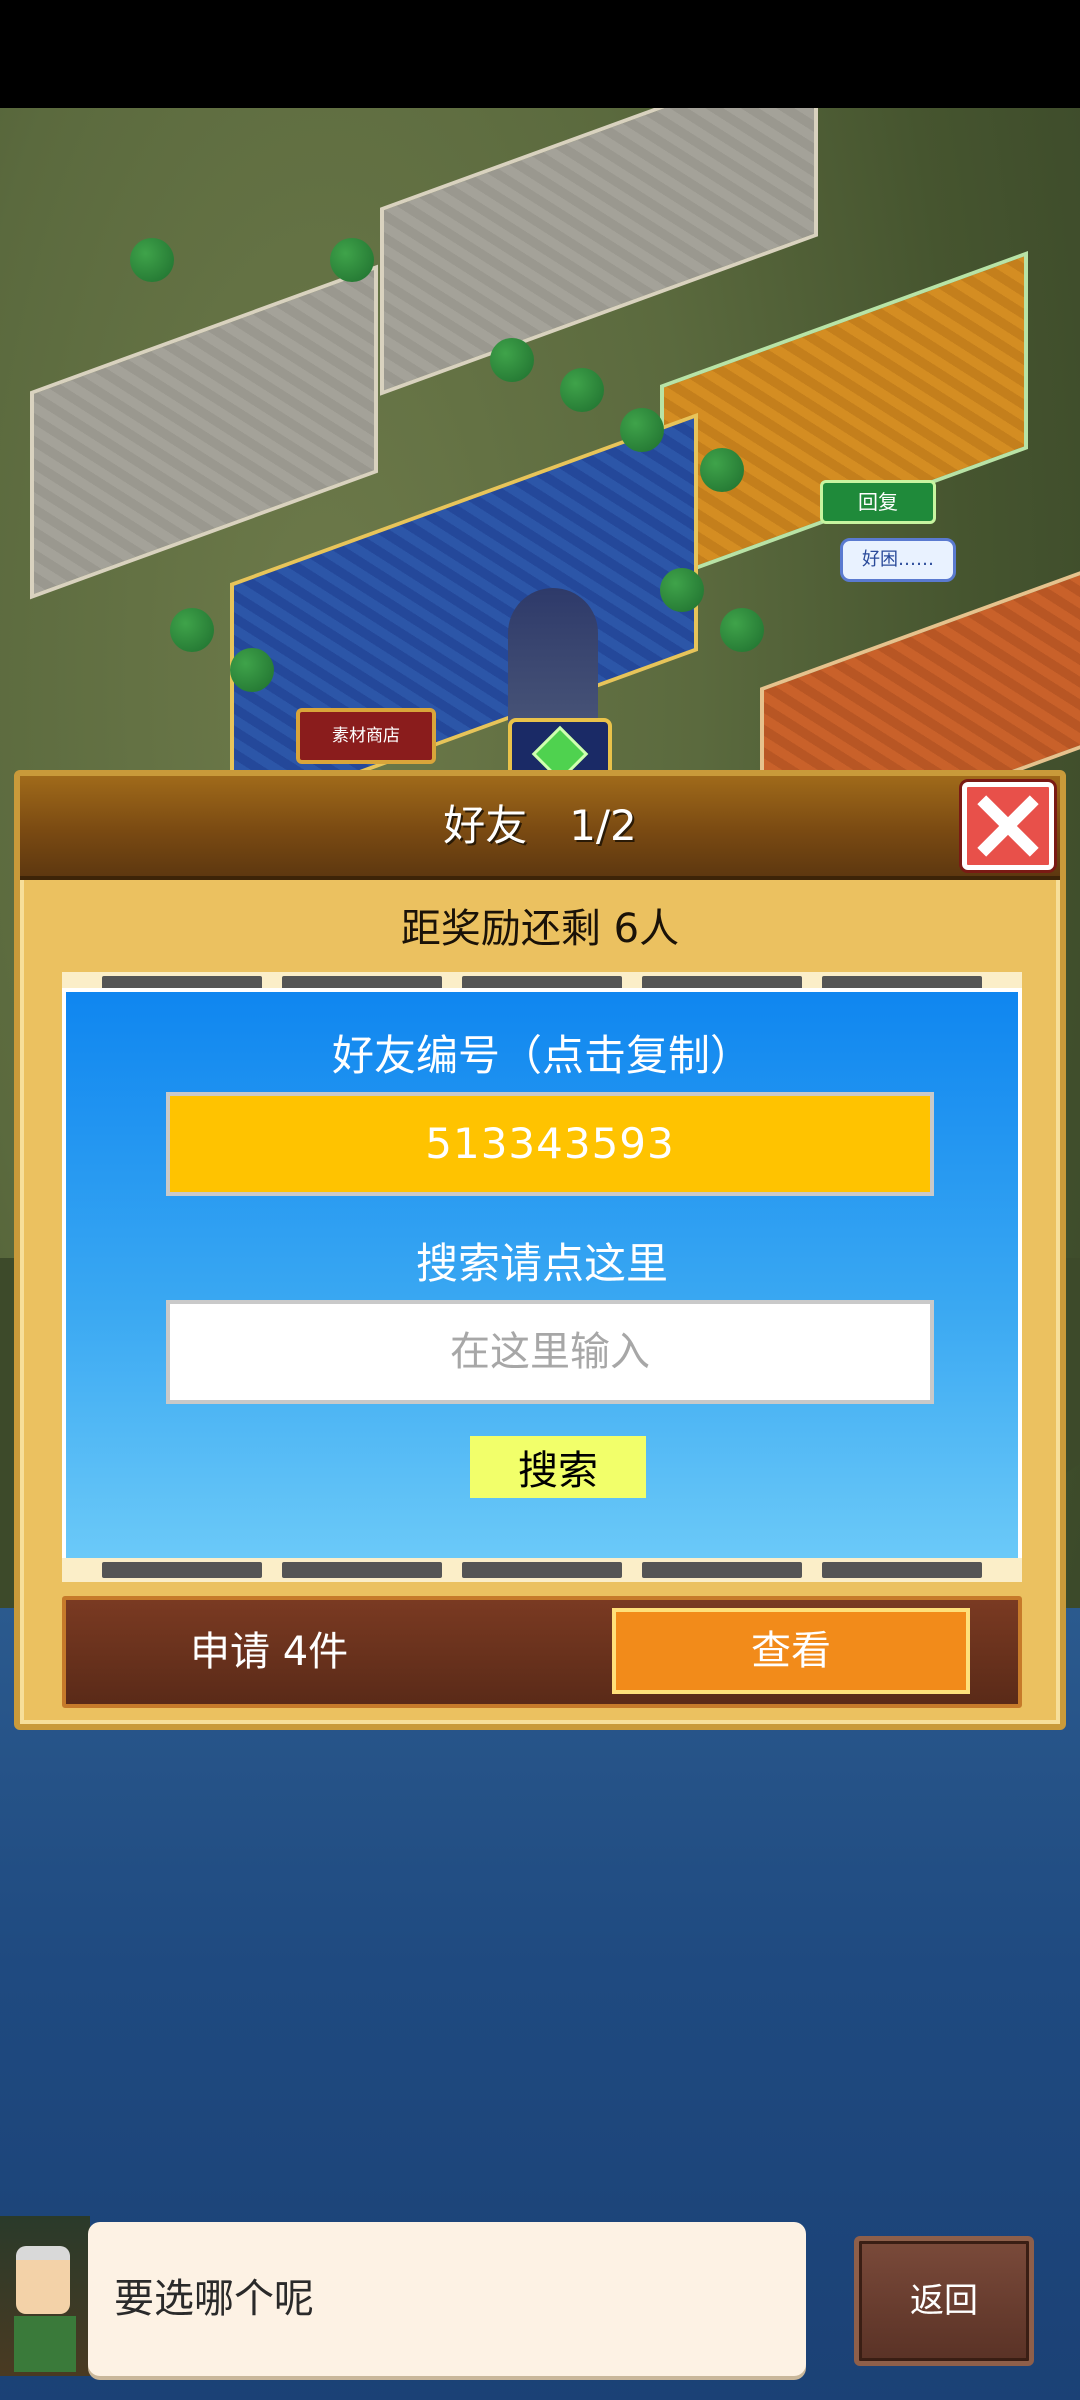 This screenshot has width=1080, height=2400. Describe the element at coordinates (550, 1144) in the screenshot. I see `friend-id-copy-field: 513343593` at that location.